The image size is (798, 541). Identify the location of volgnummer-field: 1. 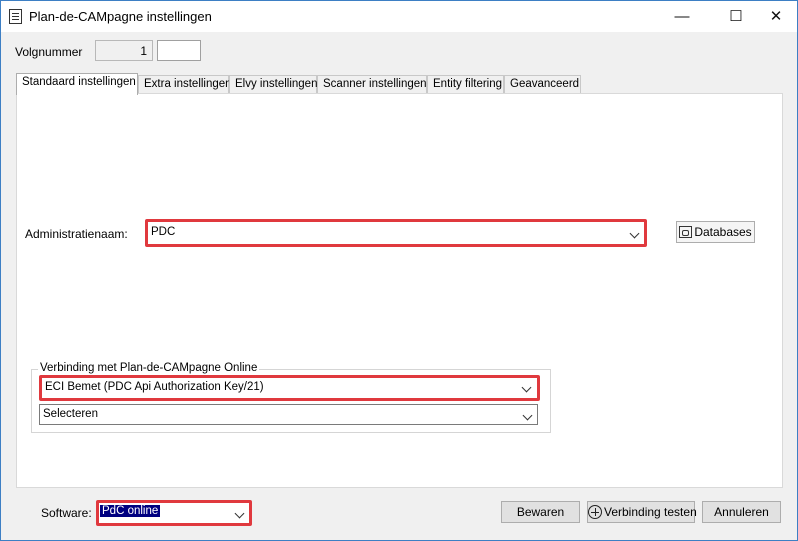
(124, 50).